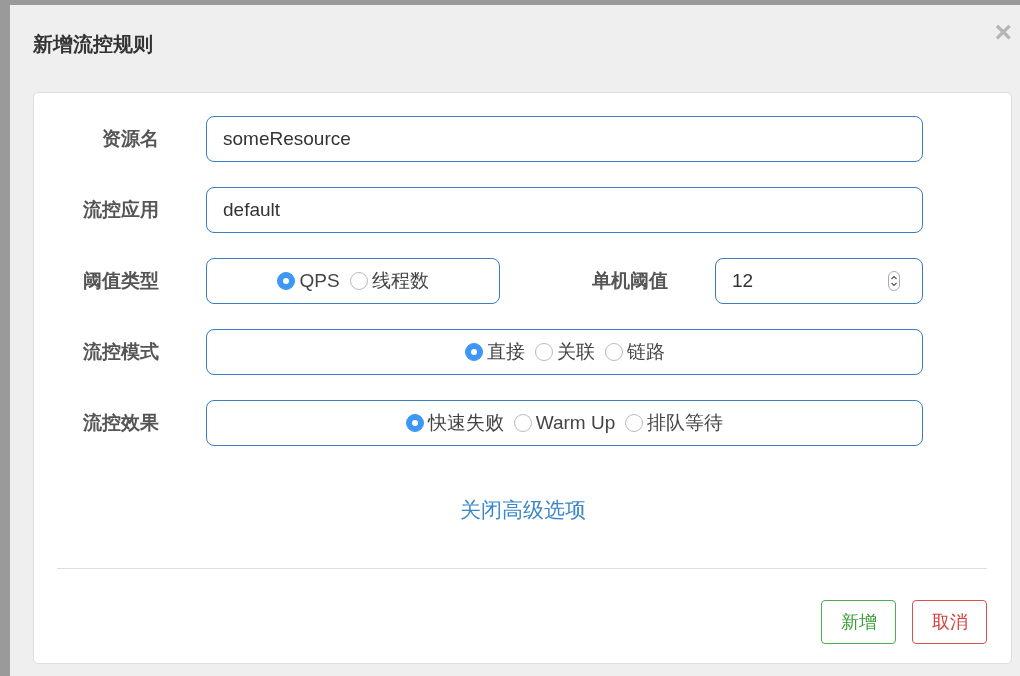  Describe the element at coordinates (494, 352) in the screenshot. I see `radio-option: 直接` at that location.